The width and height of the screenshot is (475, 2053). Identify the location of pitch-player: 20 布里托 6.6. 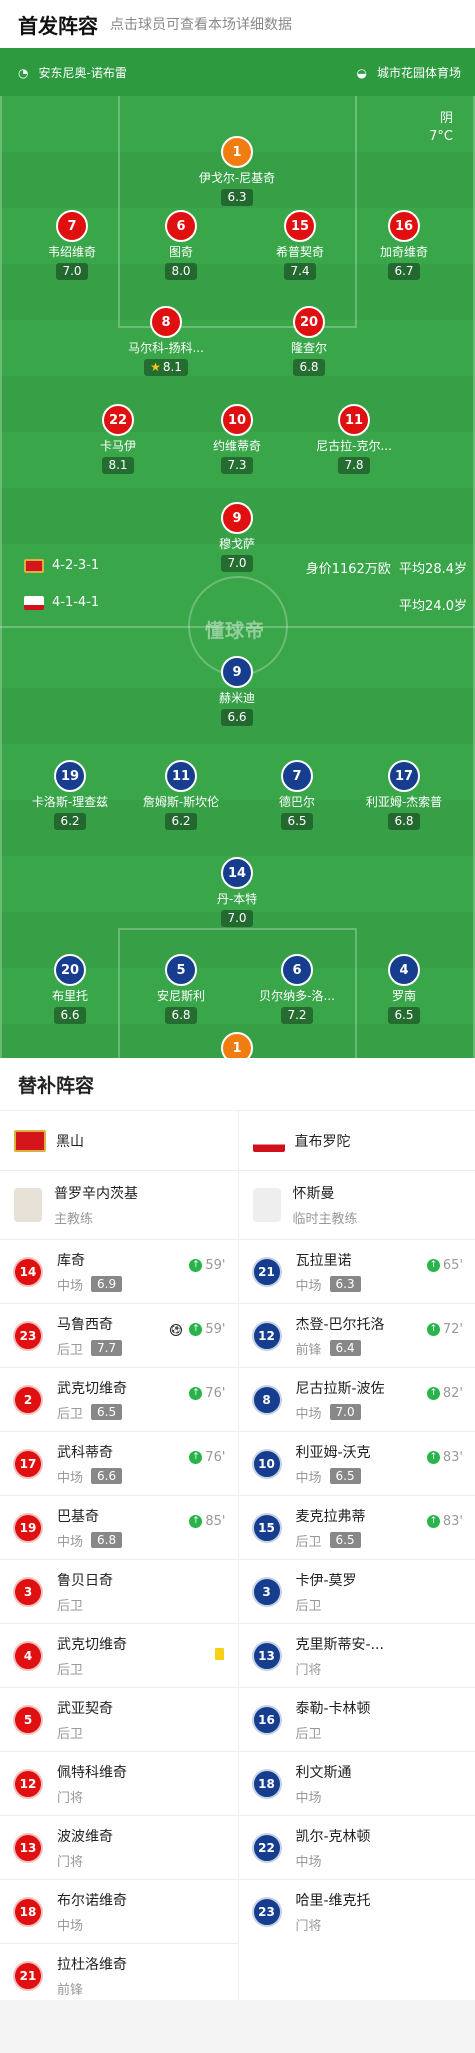
(70, 989).